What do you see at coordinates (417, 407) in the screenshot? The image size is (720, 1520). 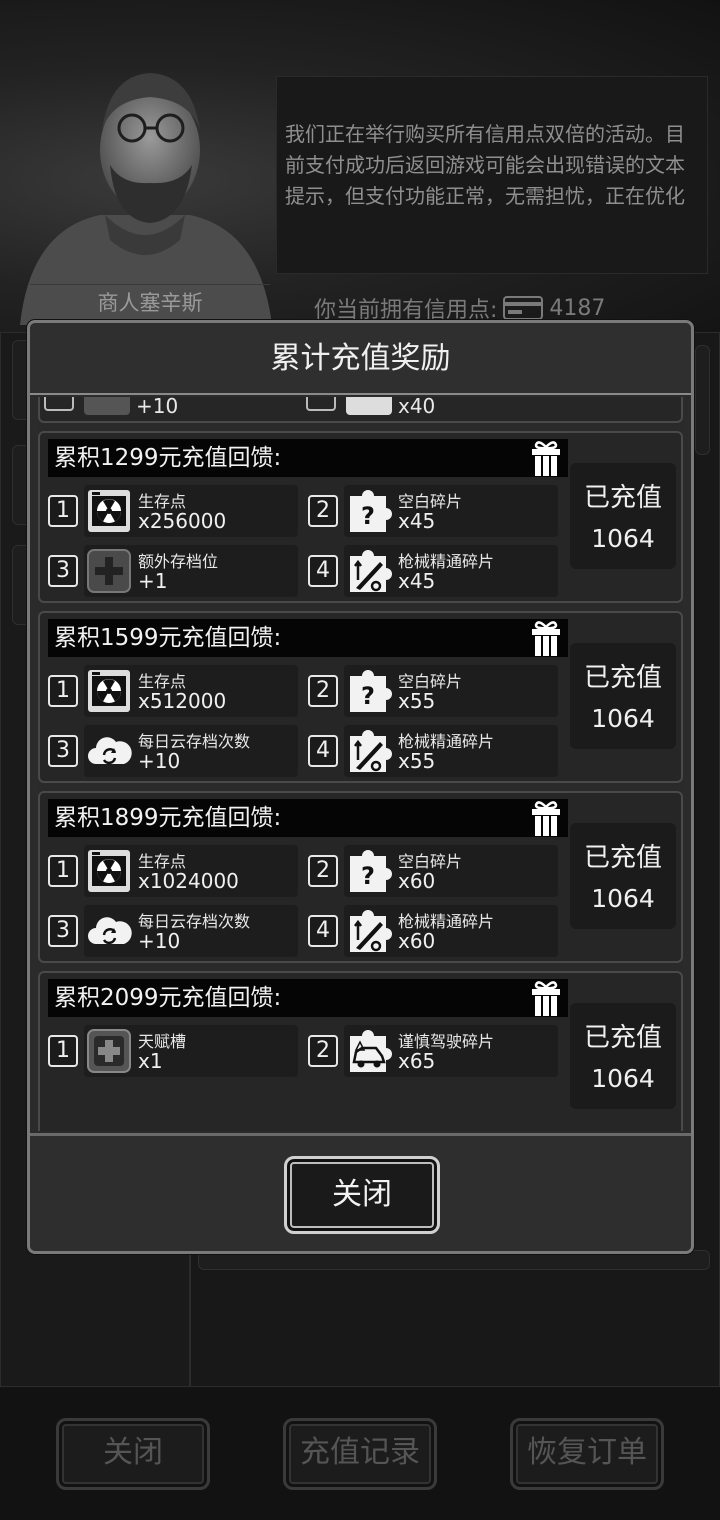 I see `item-quantity: x40` at bounding box center [417, 407].